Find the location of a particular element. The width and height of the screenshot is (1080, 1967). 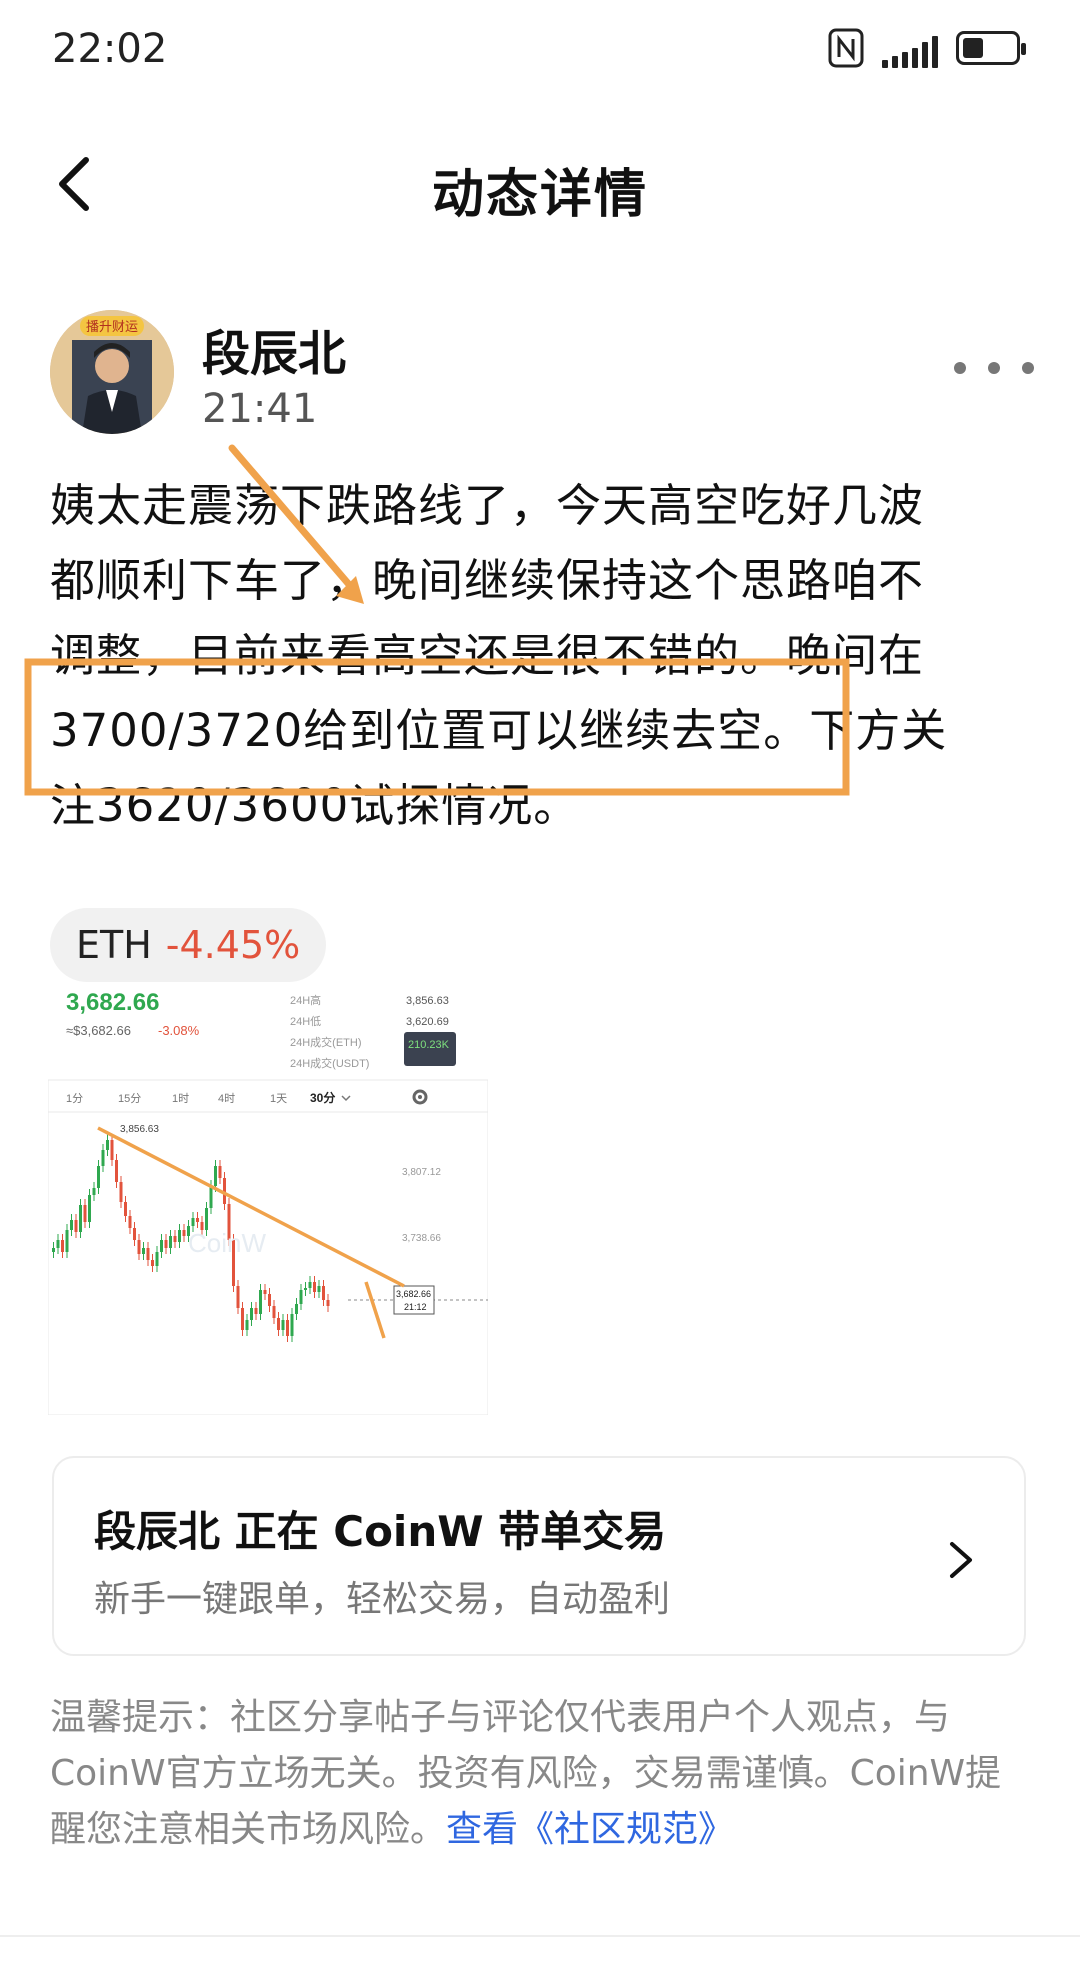

stat-label: 24H成交(USDT) is located at coordinates (329, 1063).